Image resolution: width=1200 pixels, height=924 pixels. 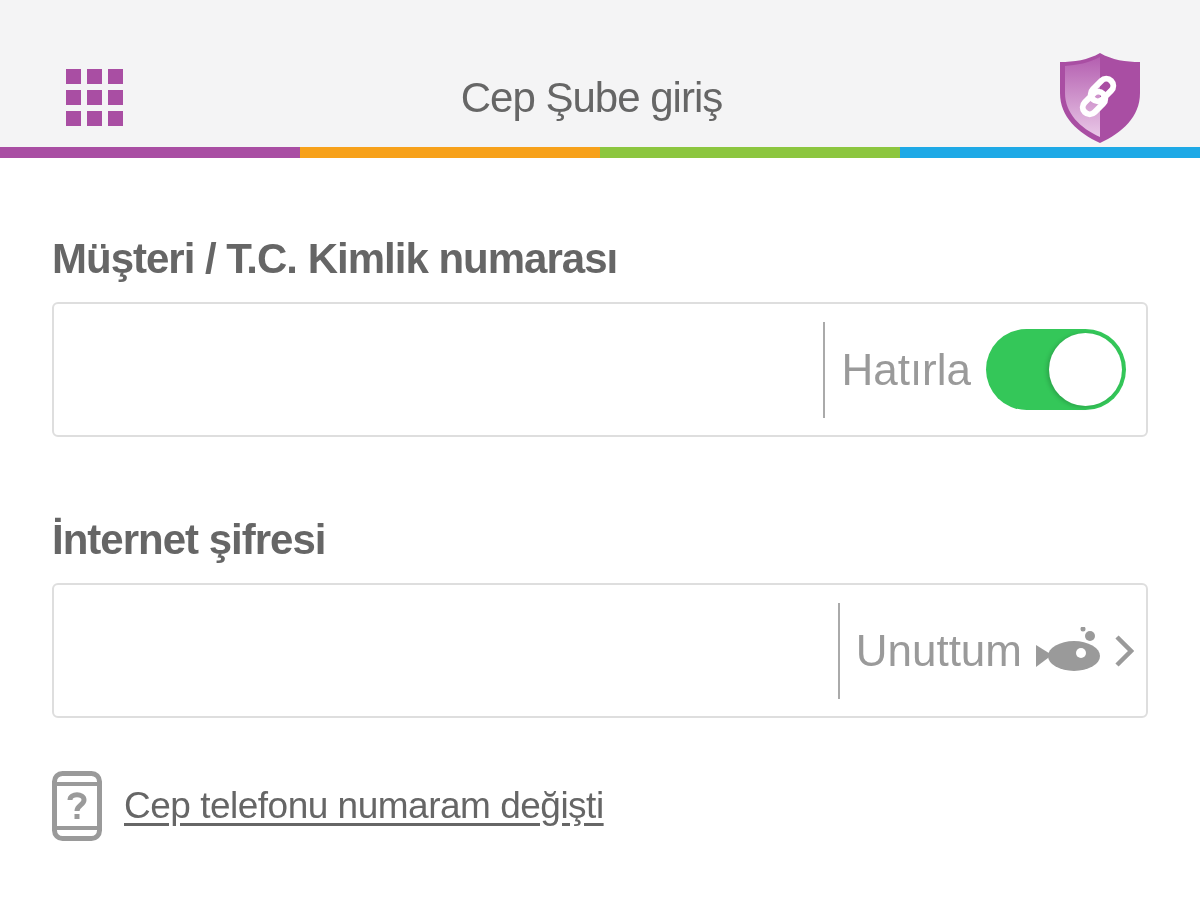 I want to click on field-label: İnternet şifresi, so click(x=189, y=540).